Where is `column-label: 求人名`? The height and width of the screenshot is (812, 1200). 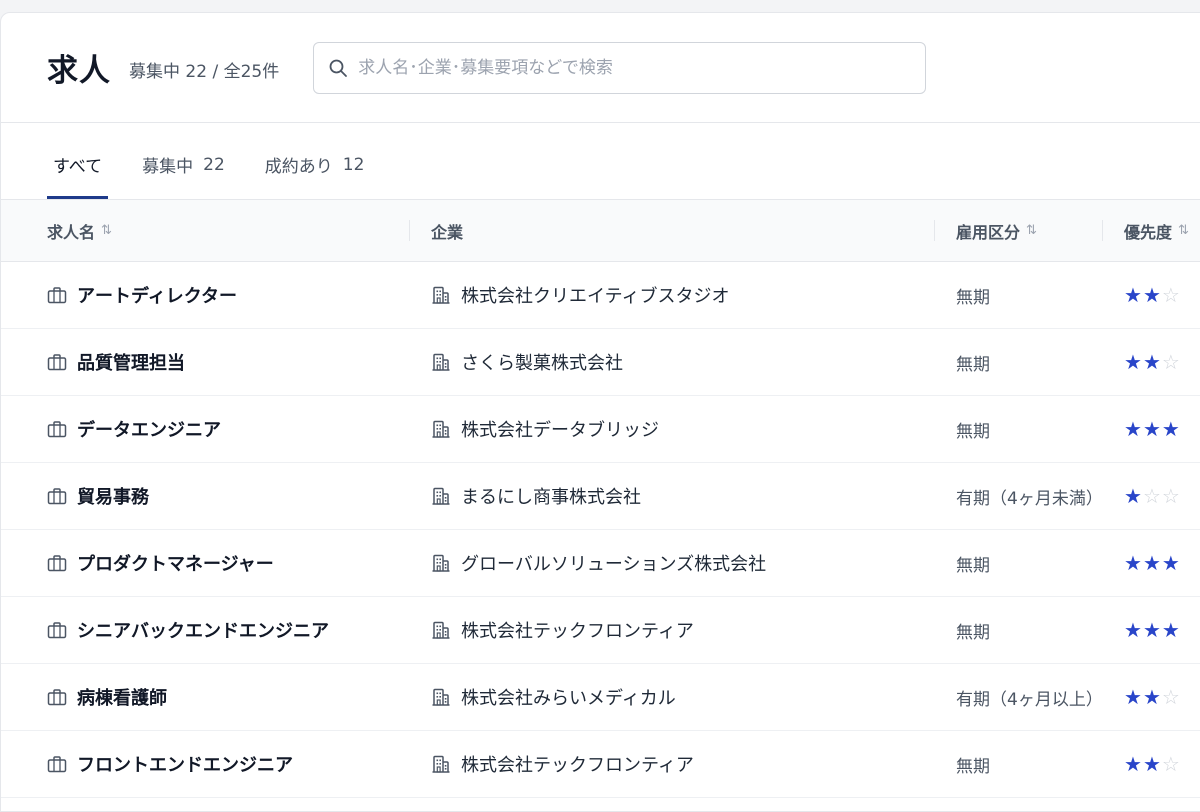 column-label: 求人名 is located at coordinates (71, 232).